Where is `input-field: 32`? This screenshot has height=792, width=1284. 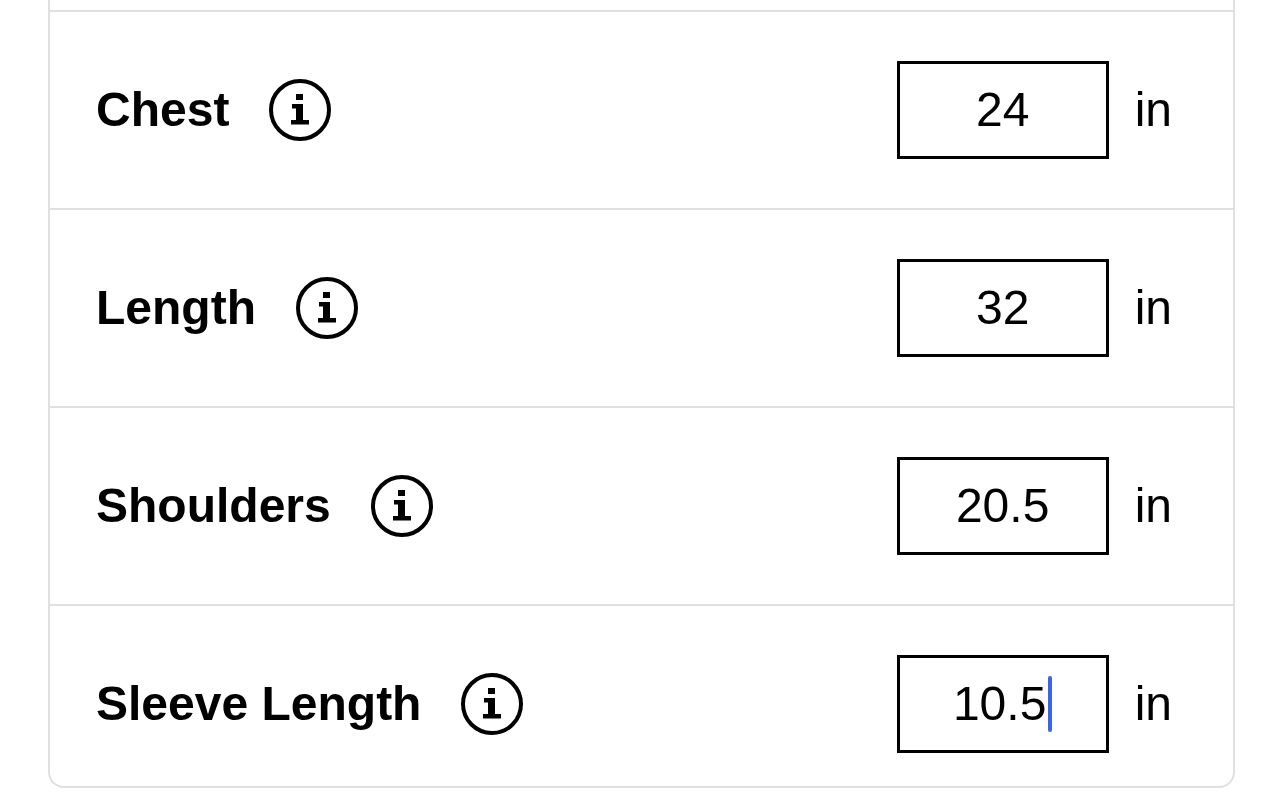
input-field: 32 is located at coordinates (1002, 308).